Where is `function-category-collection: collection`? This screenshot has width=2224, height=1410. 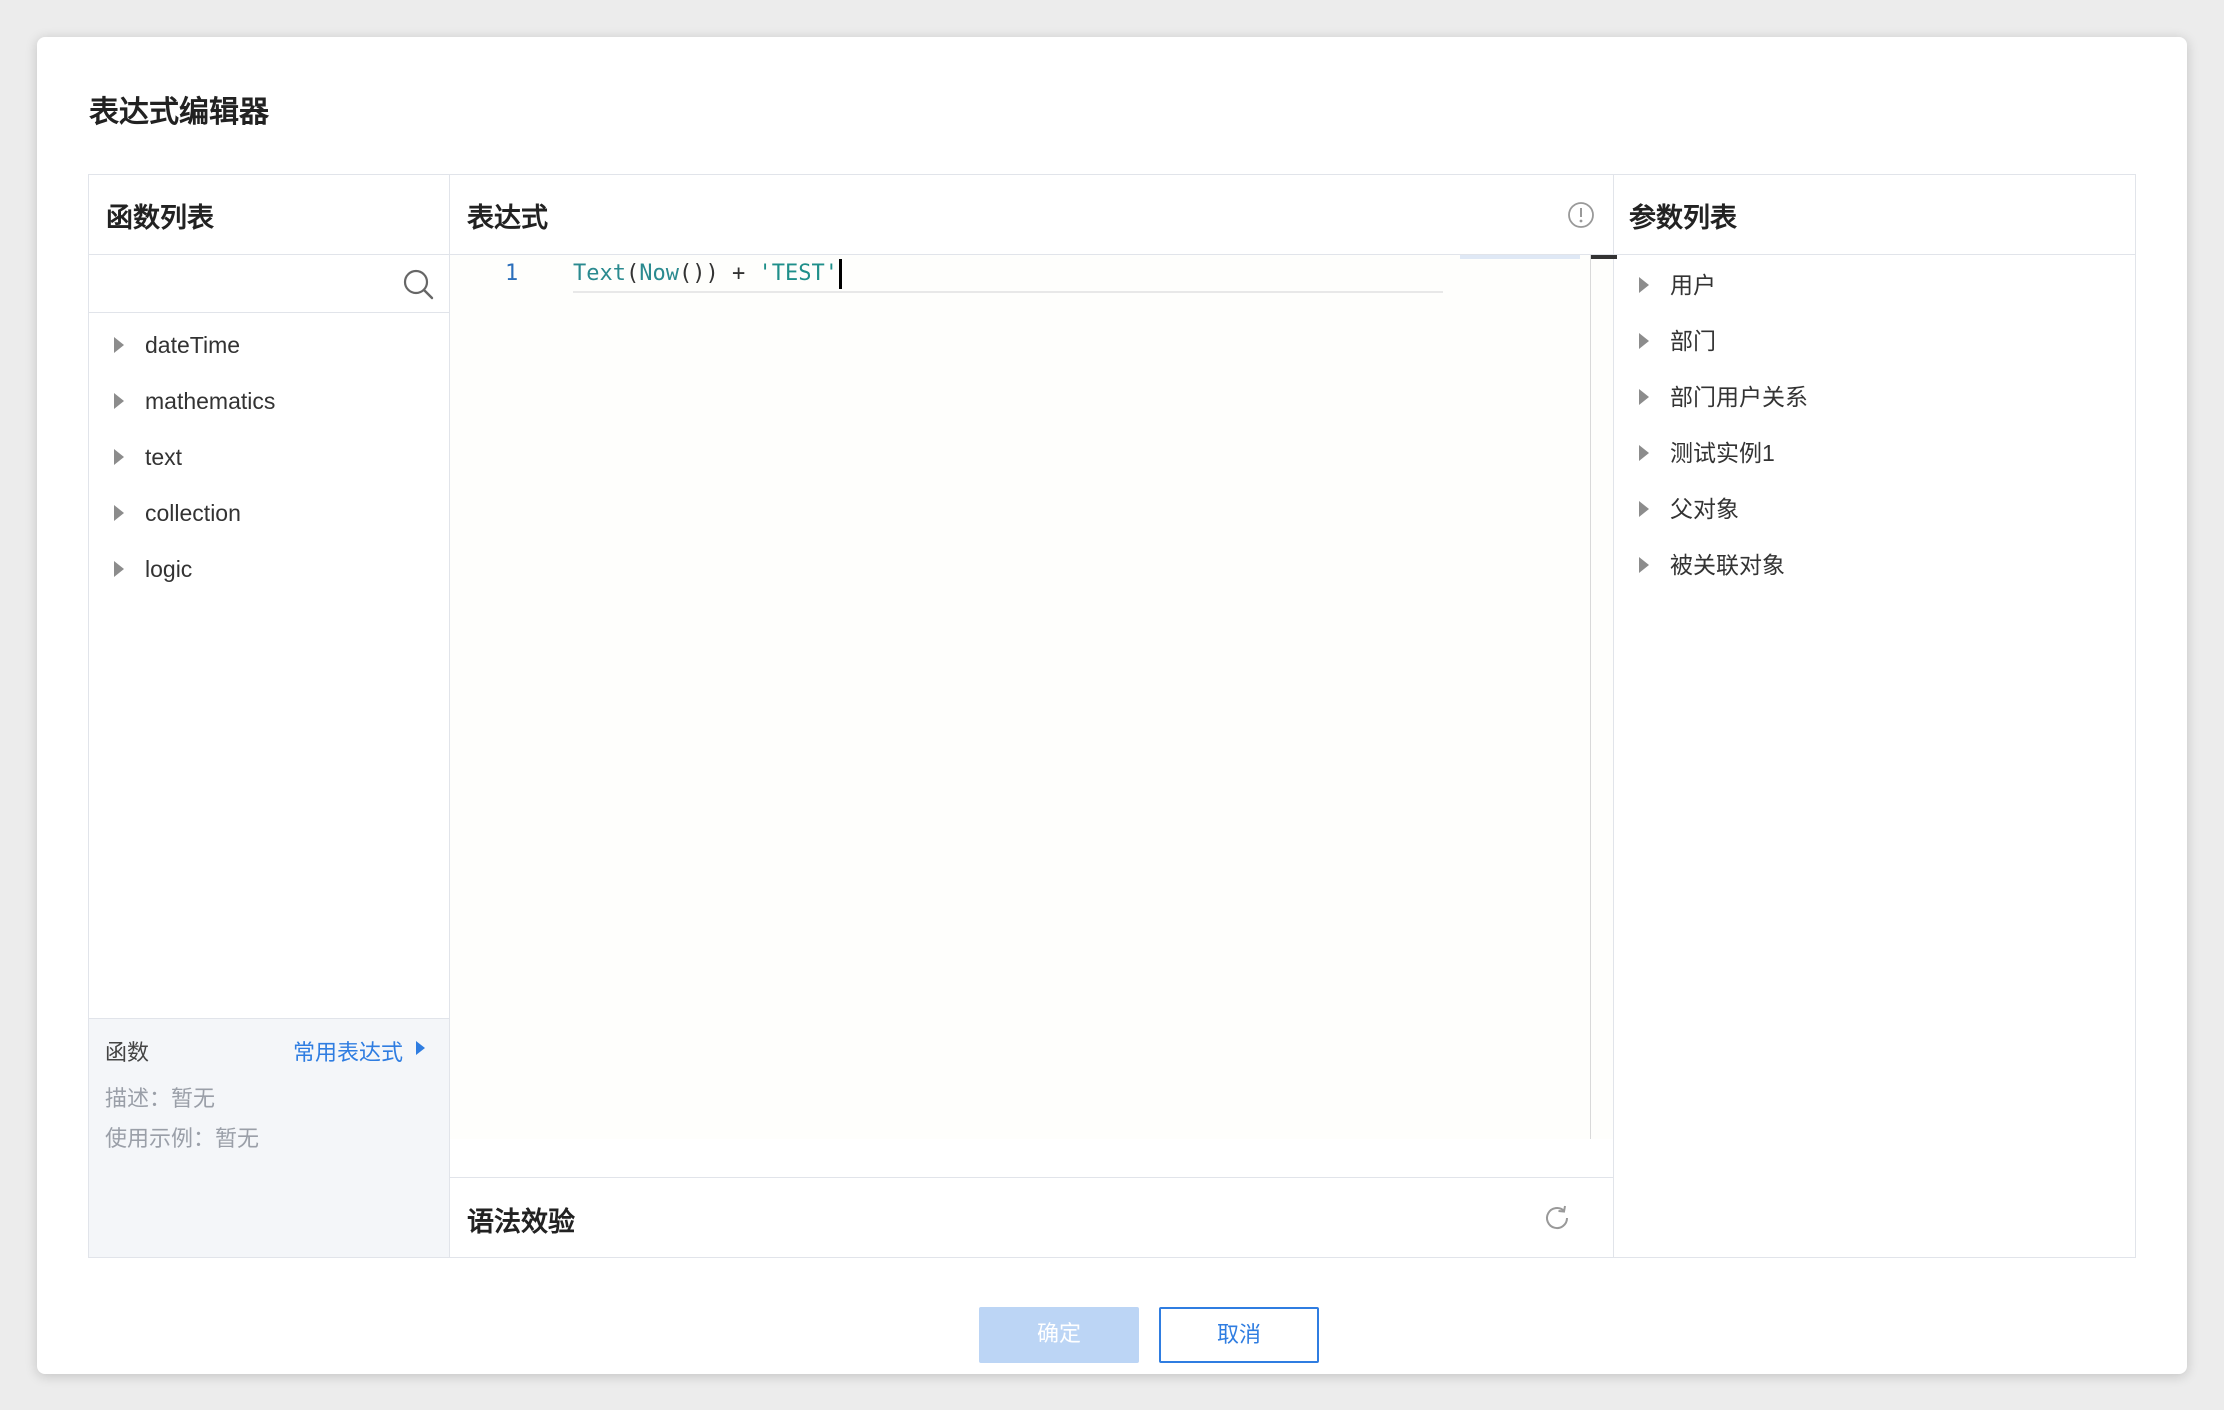
function-category-collection: collection is located at coordinates (269, 513).